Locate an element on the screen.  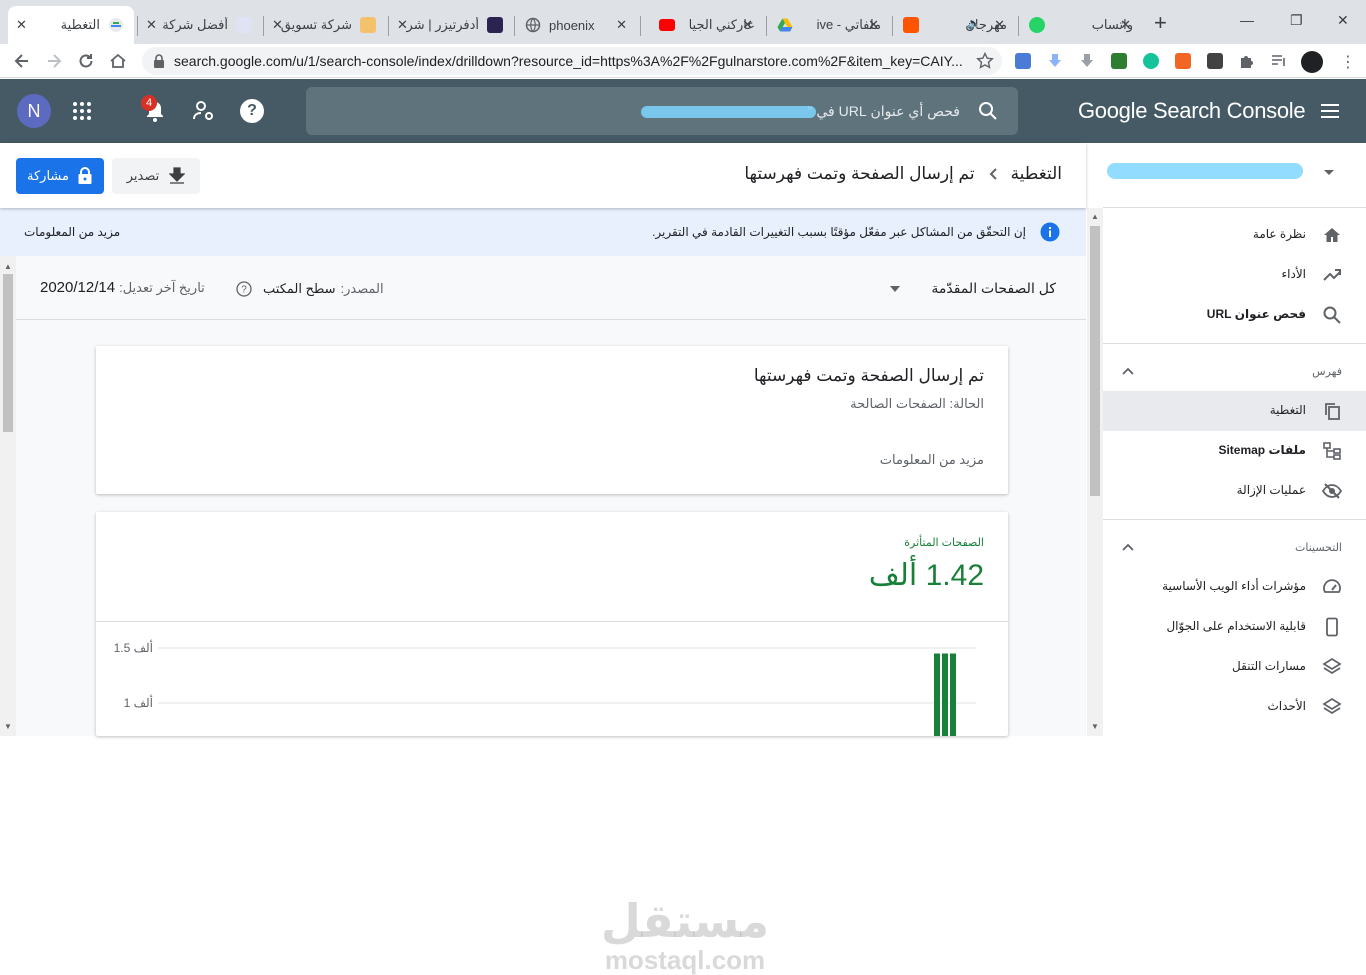
forward-arrow-icon is located at coordinates (54, 61).